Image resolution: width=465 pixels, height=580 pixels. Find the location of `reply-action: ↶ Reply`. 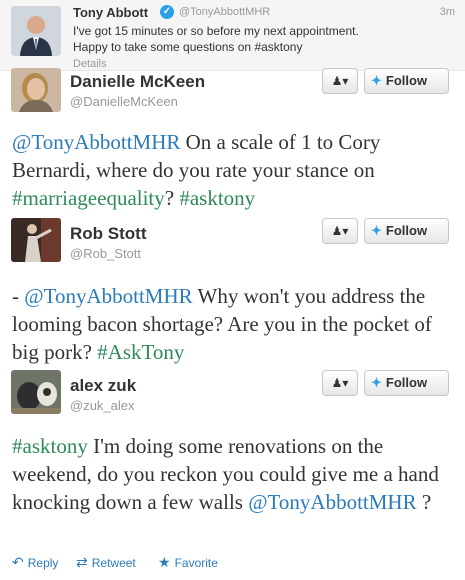

reply-action: ↶ Reply is located at coordinates (35, 562).